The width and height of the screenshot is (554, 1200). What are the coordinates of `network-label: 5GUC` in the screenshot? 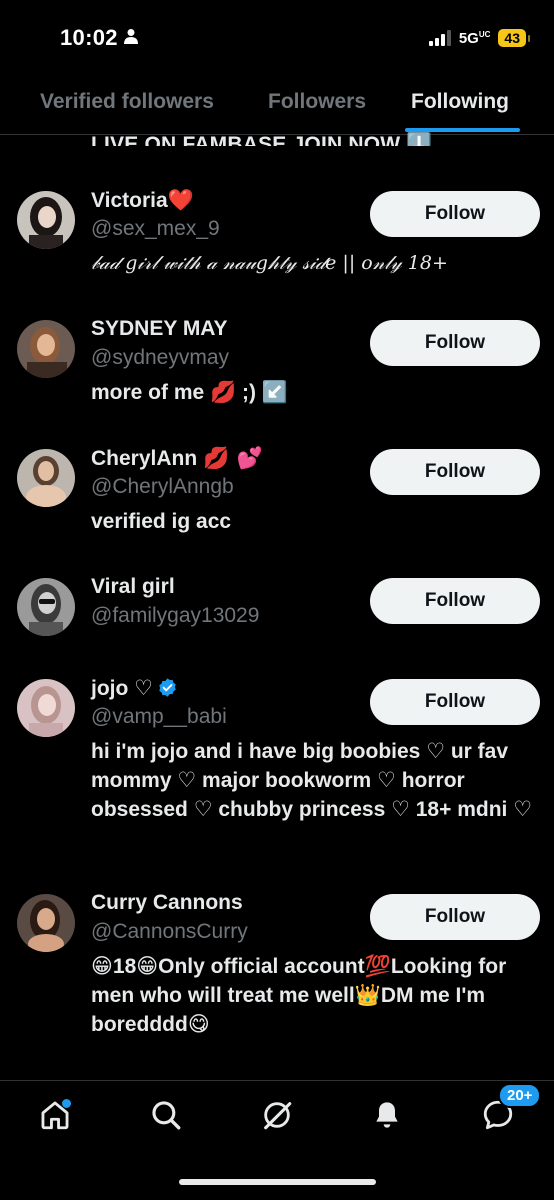 It's located at (474, 38).